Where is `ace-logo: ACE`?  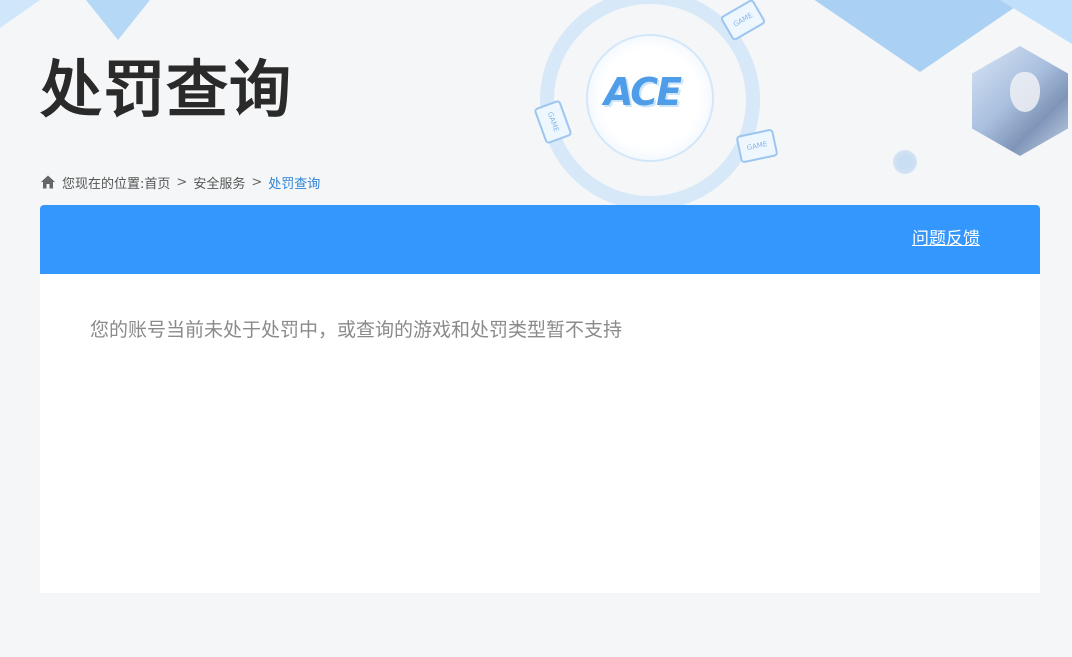
ace-logo: ACE is located at coordinates (643, 92).